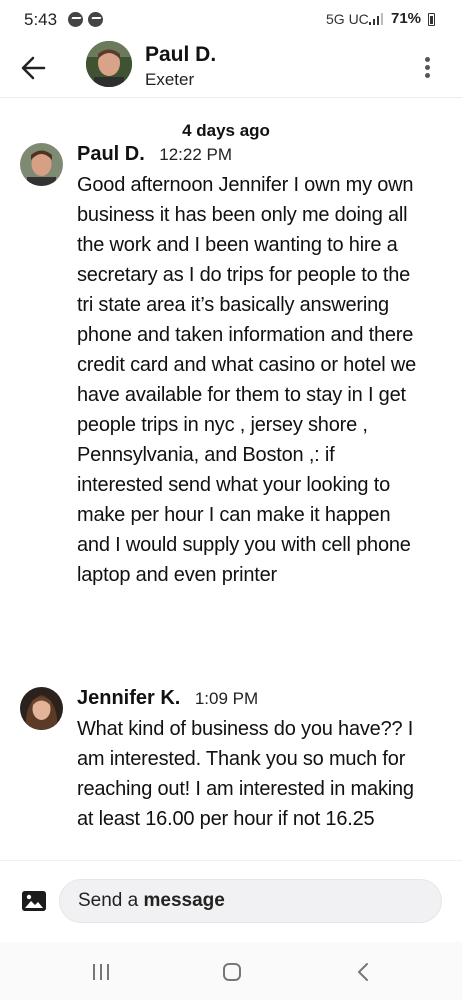  What do you see at coordinates (231, 69) in the screenshot?
I see `conversation-header: Paul D. Exeter` at bounding box center [231, 69].